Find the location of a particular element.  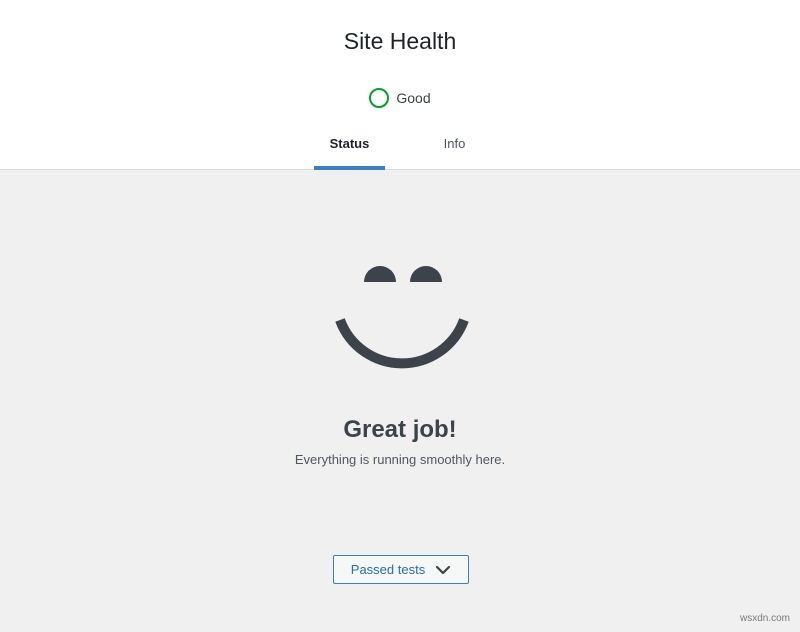

tab-status: Status is located at coordinates (349, 149).